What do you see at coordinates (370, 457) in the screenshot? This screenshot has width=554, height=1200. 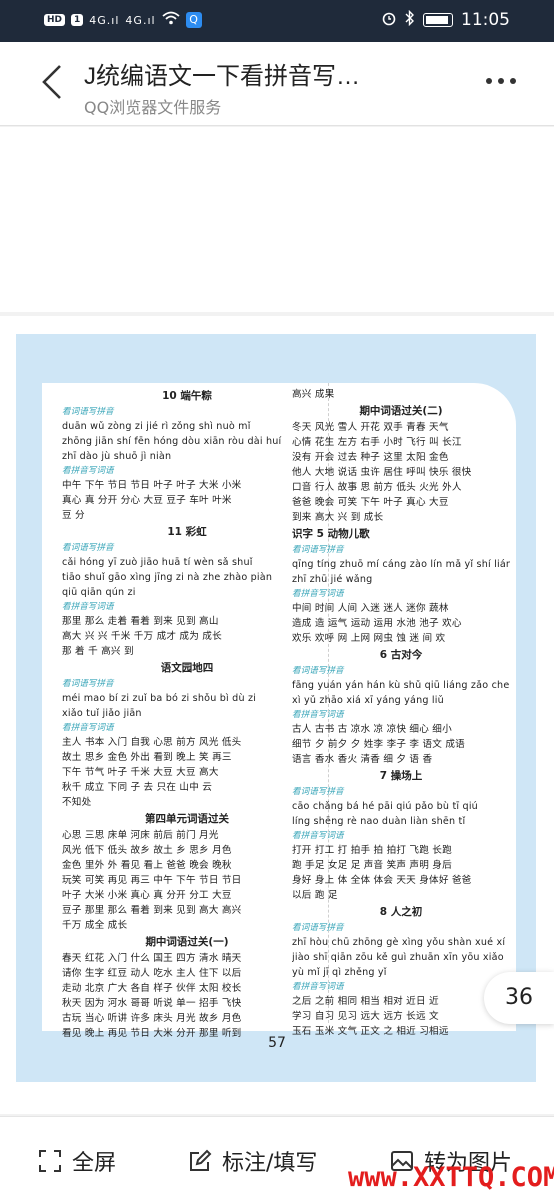 I see `word-line: 没有 开会 过去 种子 这里 太阳 金色` at bounding box center [370, 457].